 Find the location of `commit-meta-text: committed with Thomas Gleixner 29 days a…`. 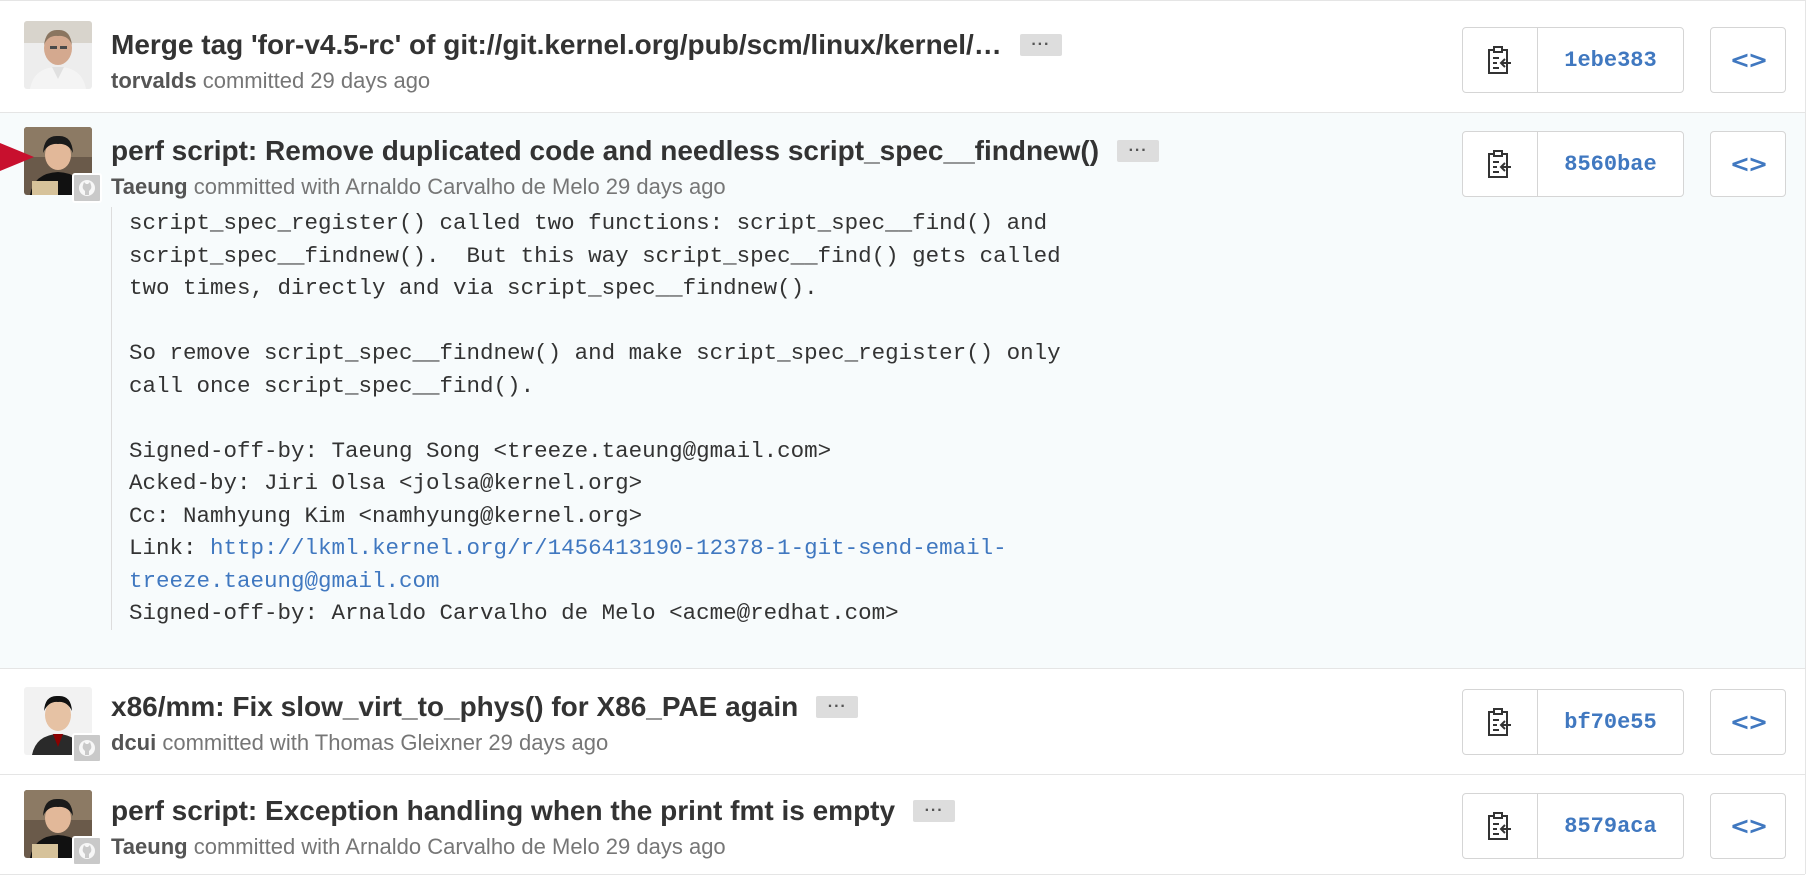

commit-meta-text: committed with Thomas Gleixner 29 days a… is located at coordinates (382, 742).